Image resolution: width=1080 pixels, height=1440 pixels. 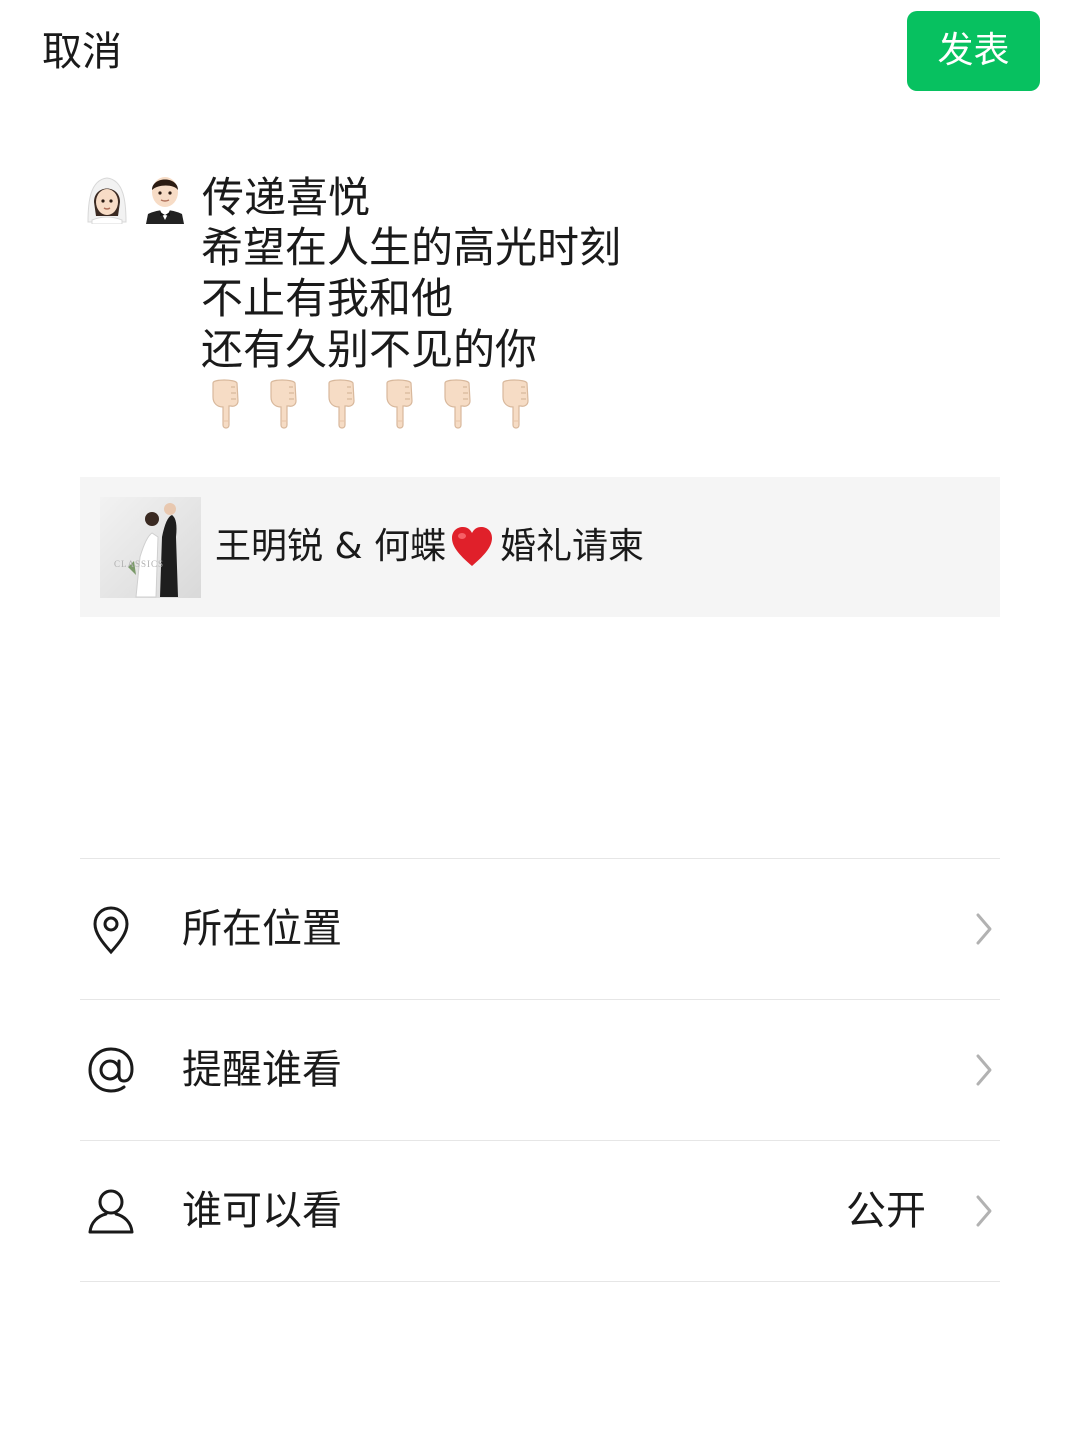 I want to click on option-location: 所在位置, so click(x=540, y=929).